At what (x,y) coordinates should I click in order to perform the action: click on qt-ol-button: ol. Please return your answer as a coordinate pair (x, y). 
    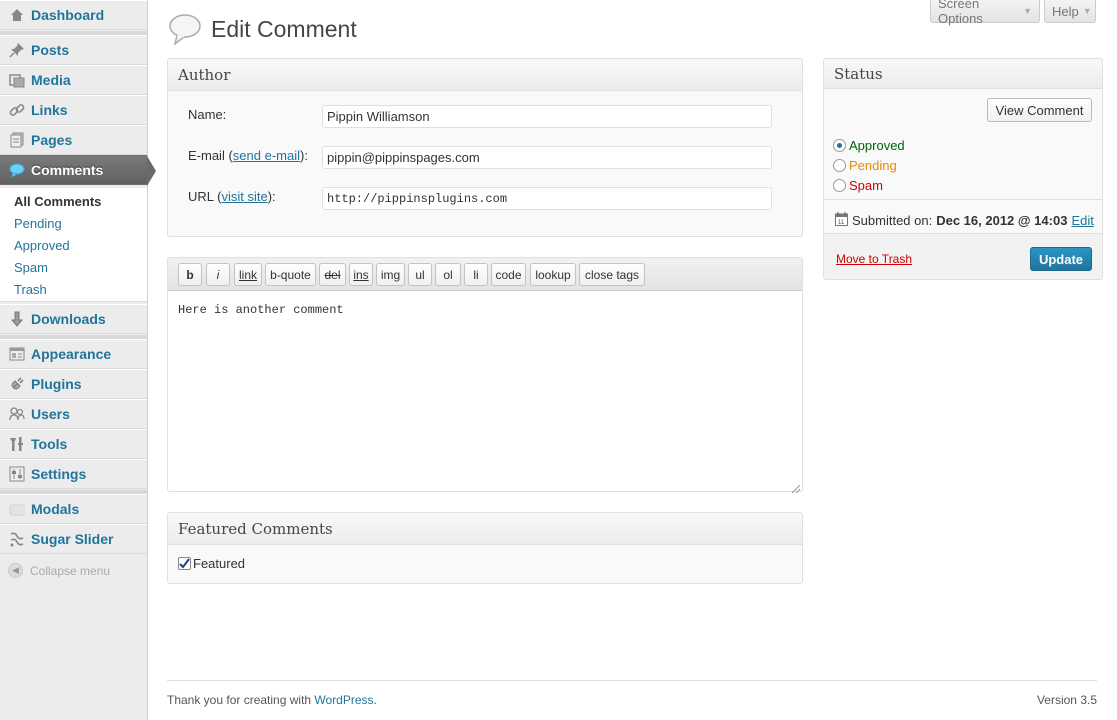
    Looking at the image, I should click on (448, 274).